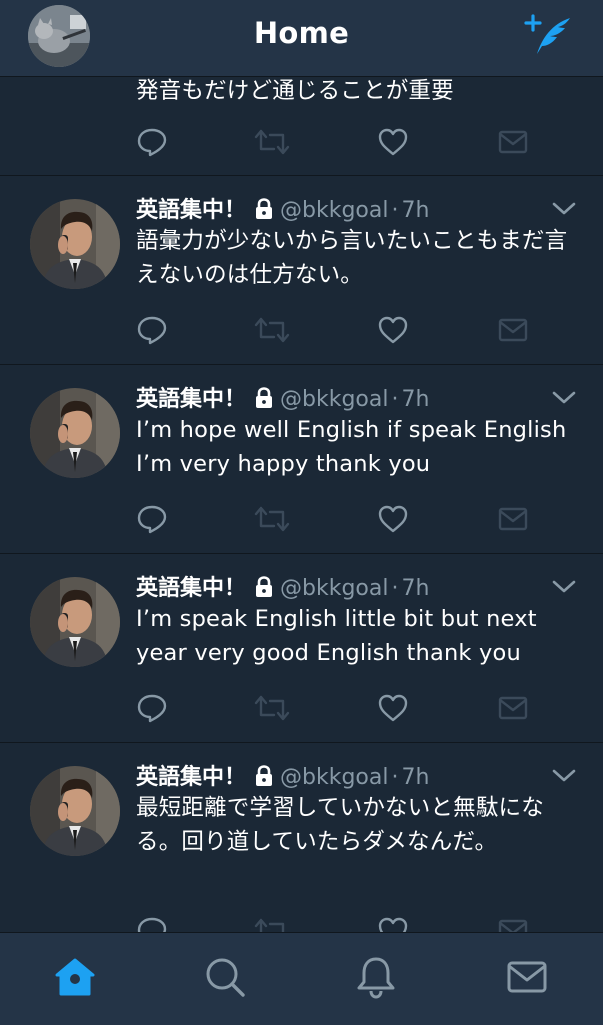 Image resolution: width=603 pixels, height=1025 pixels. I want to click on search-icon, so click(225, 977).